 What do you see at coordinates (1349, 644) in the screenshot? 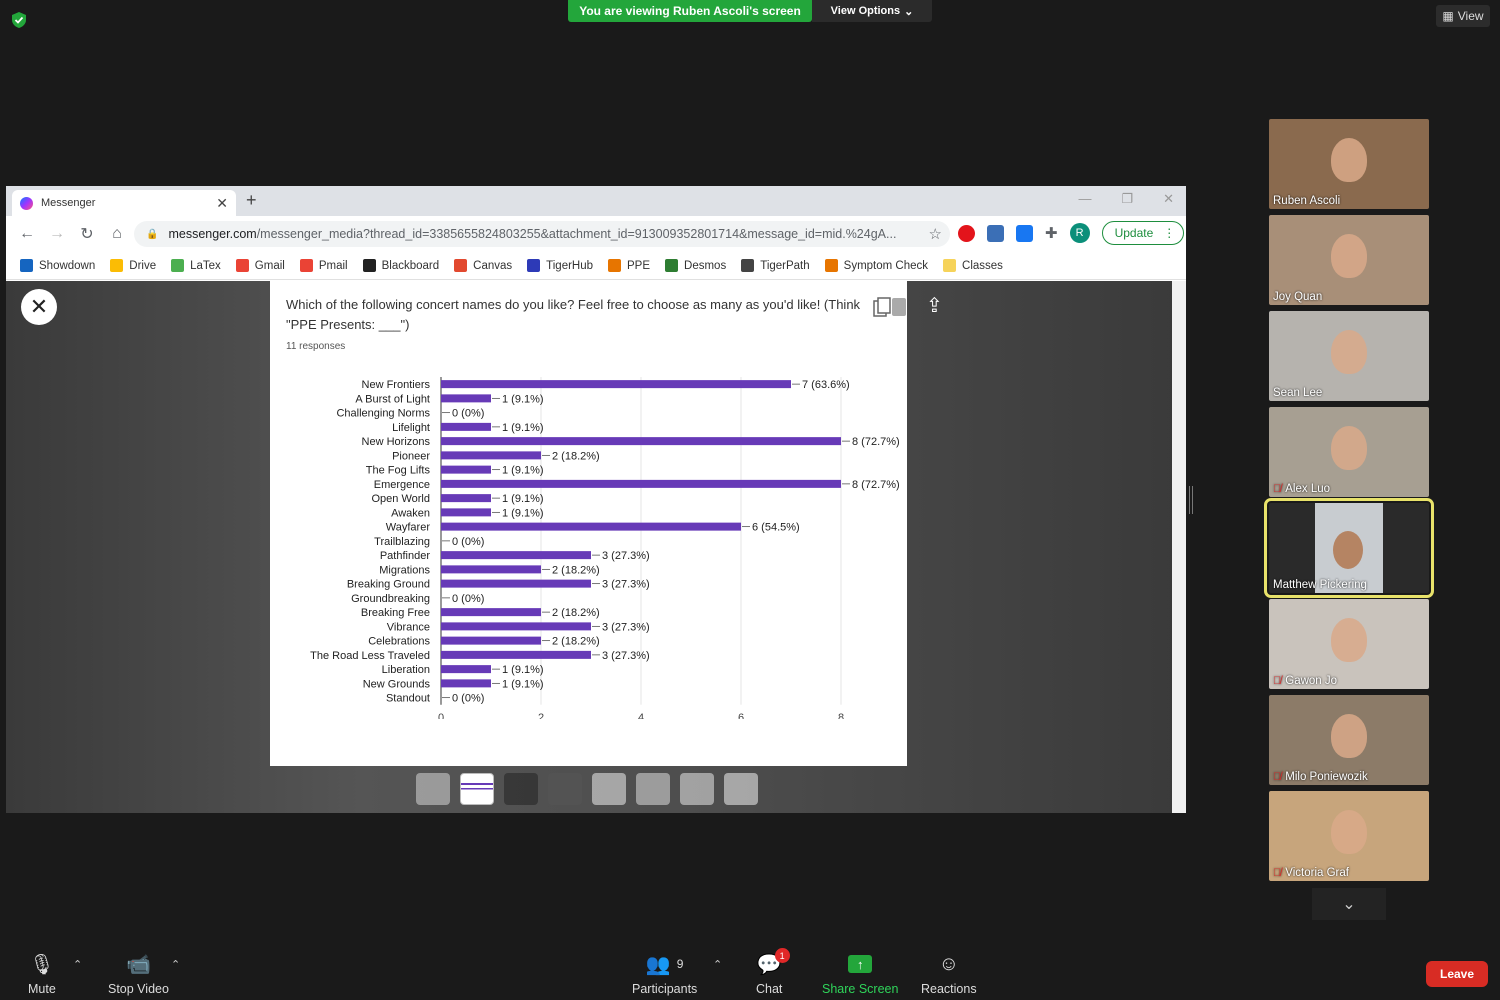
I see `participant-tile: 🎙̸ Gawon Jo` at bounding box center [1349, 644].